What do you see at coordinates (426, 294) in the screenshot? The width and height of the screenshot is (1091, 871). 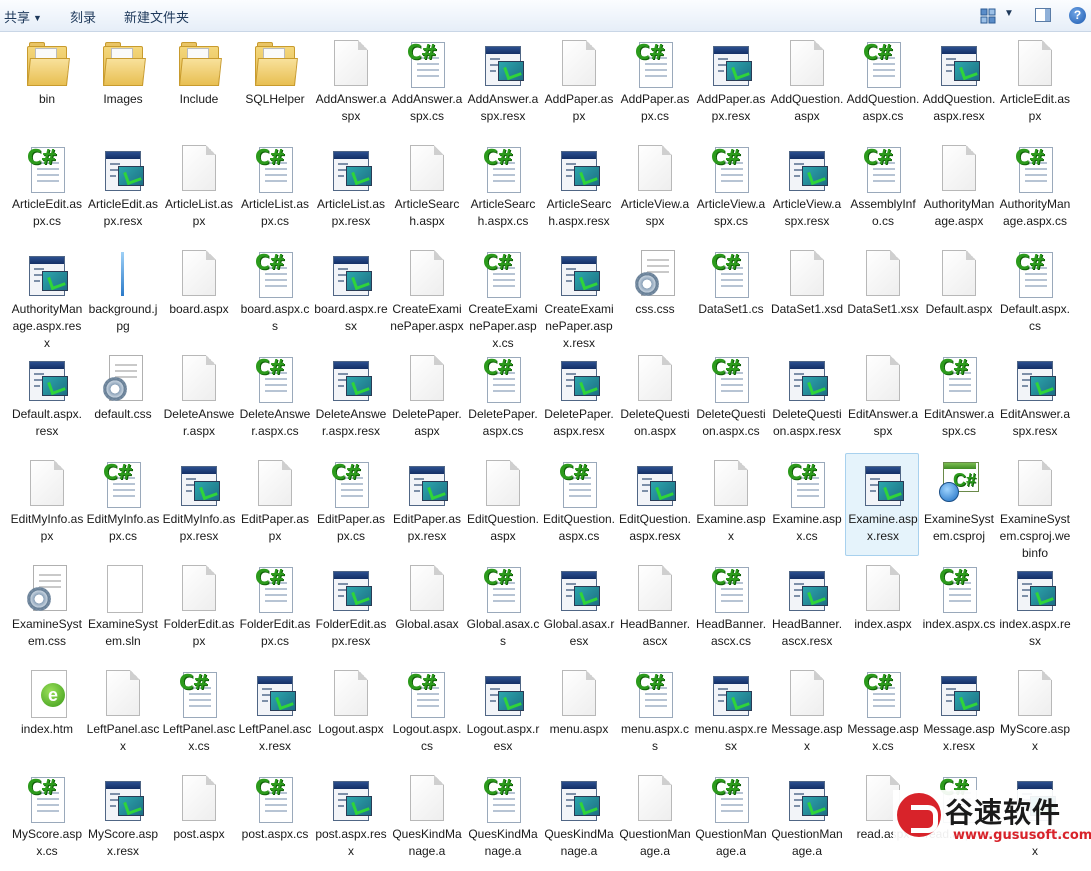 I see `file-item: CreateExaminePaper.aspx` at bounding box center [426, 294].